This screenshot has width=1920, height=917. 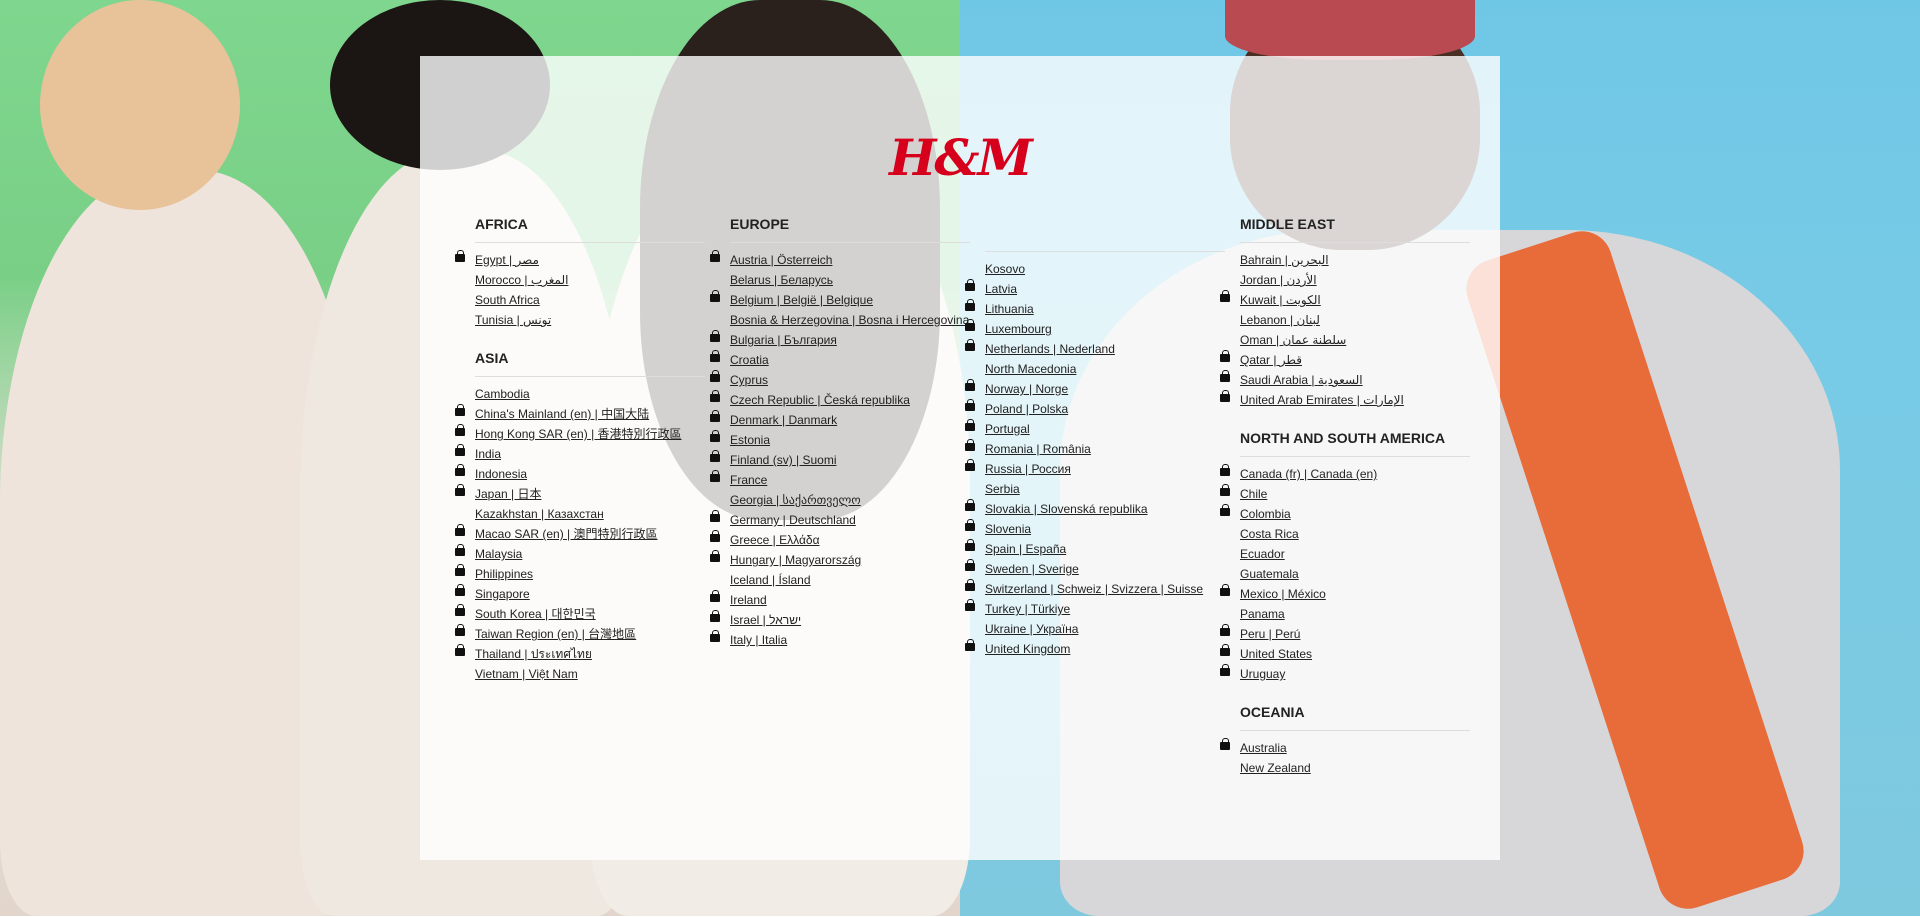 I want to click on country-link: Hungary | Magyarország, so click(x=795, y=560).